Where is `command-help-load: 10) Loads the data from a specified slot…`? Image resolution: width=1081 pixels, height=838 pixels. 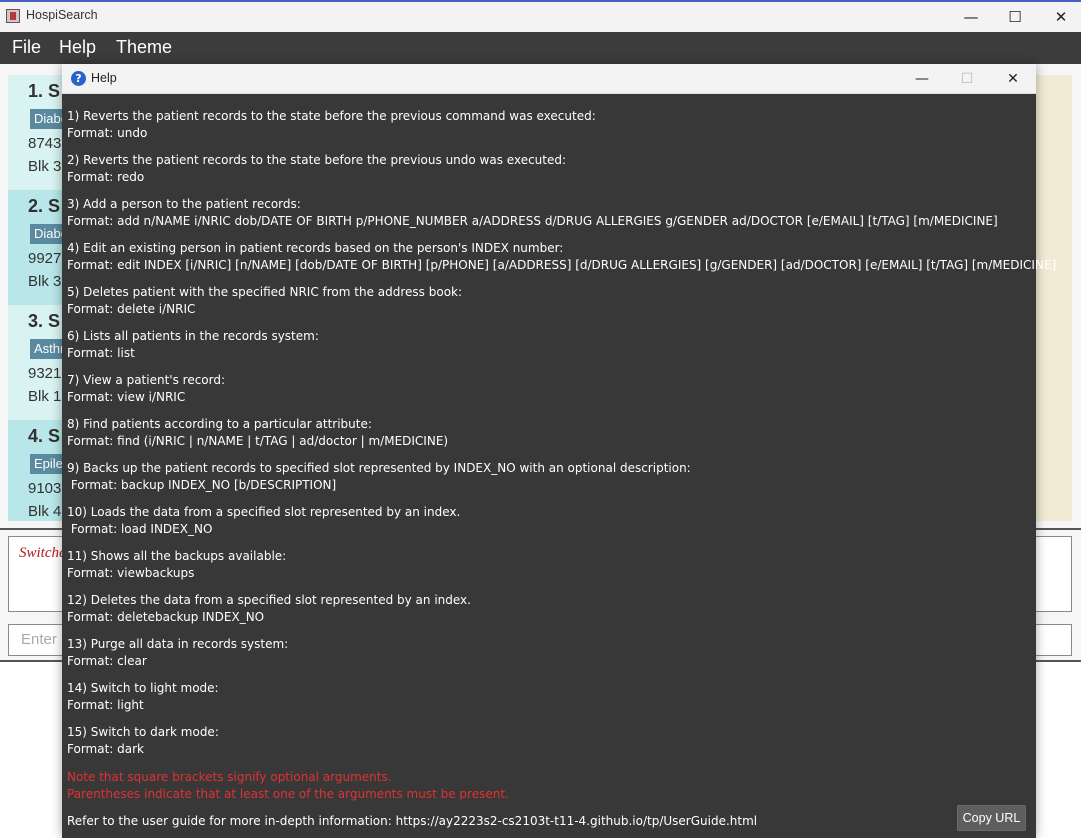
command-help-load: 10) Loads the data from a specified slot… is located at coordinates (547, 521).